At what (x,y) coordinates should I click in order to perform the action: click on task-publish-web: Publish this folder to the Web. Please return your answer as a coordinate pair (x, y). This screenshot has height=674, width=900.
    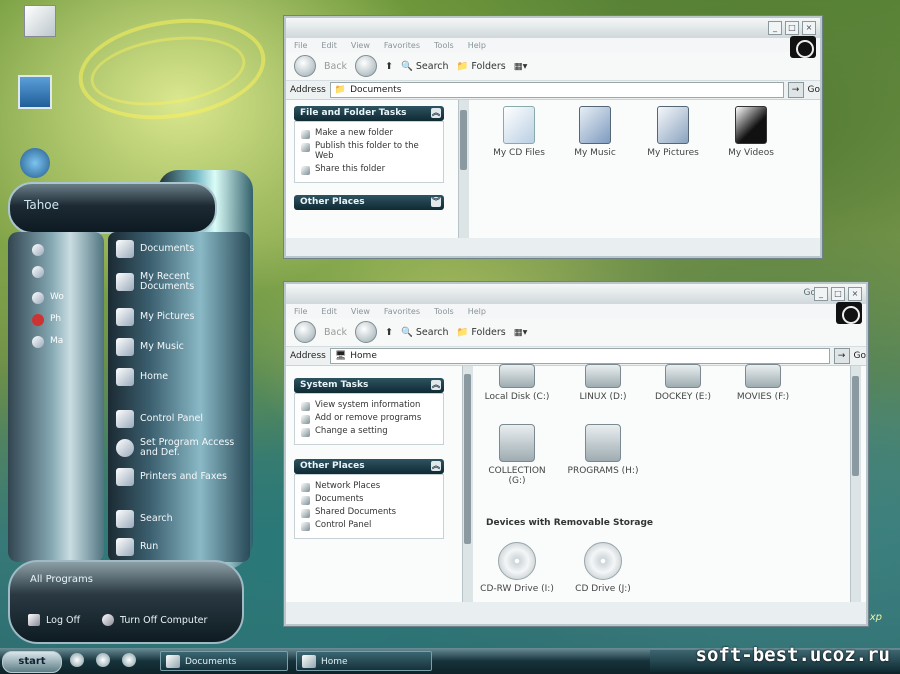
    Looking at the image, I should click on (369, 151).